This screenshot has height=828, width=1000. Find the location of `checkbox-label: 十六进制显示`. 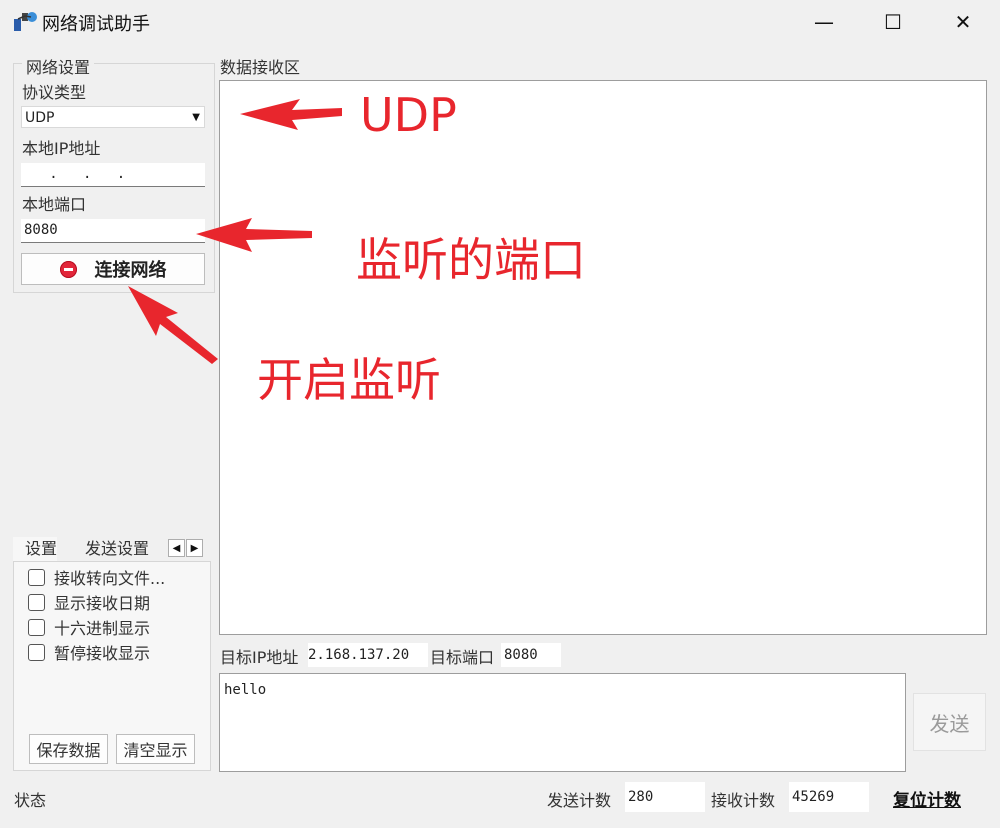

checkbox-label: 十六进制显示 is located at coordinates (102, 628).